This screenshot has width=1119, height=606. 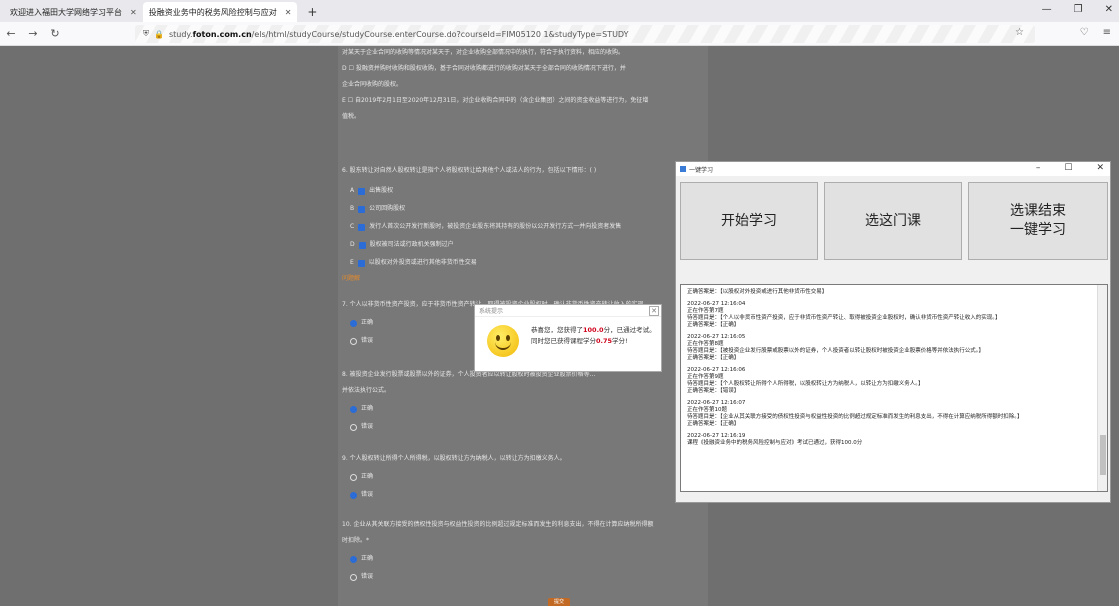 What do you see at coordinates (526, 577) in the screenshot?
I see `q10-option-false: 错误` at bounding box center [526, 577].